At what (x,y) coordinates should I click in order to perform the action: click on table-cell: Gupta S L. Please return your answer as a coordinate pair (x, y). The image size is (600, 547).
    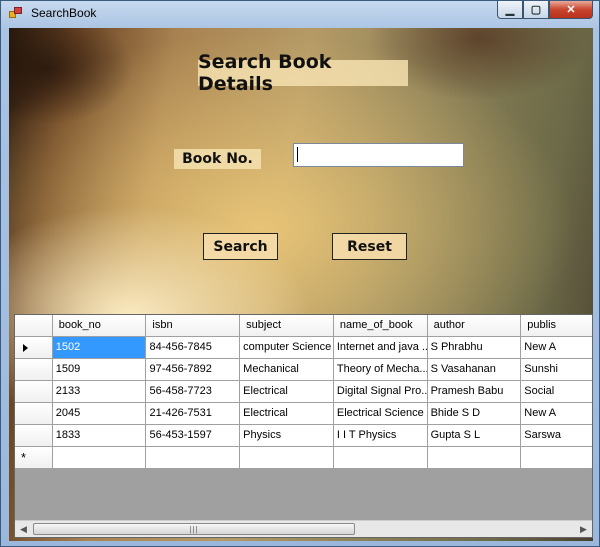
    Looking at the image, I should click on (474, 436).